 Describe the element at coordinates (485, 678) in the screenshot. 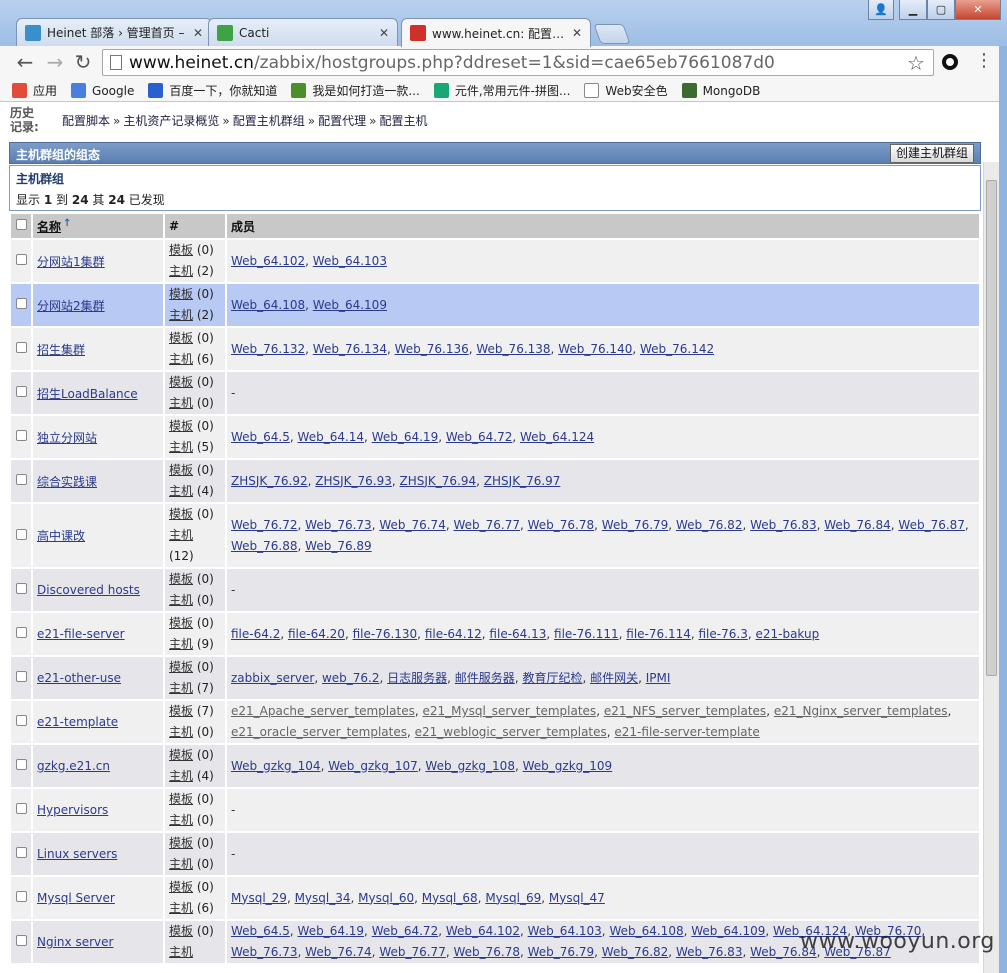

I see `member-link: 邮件服务器` at that location.